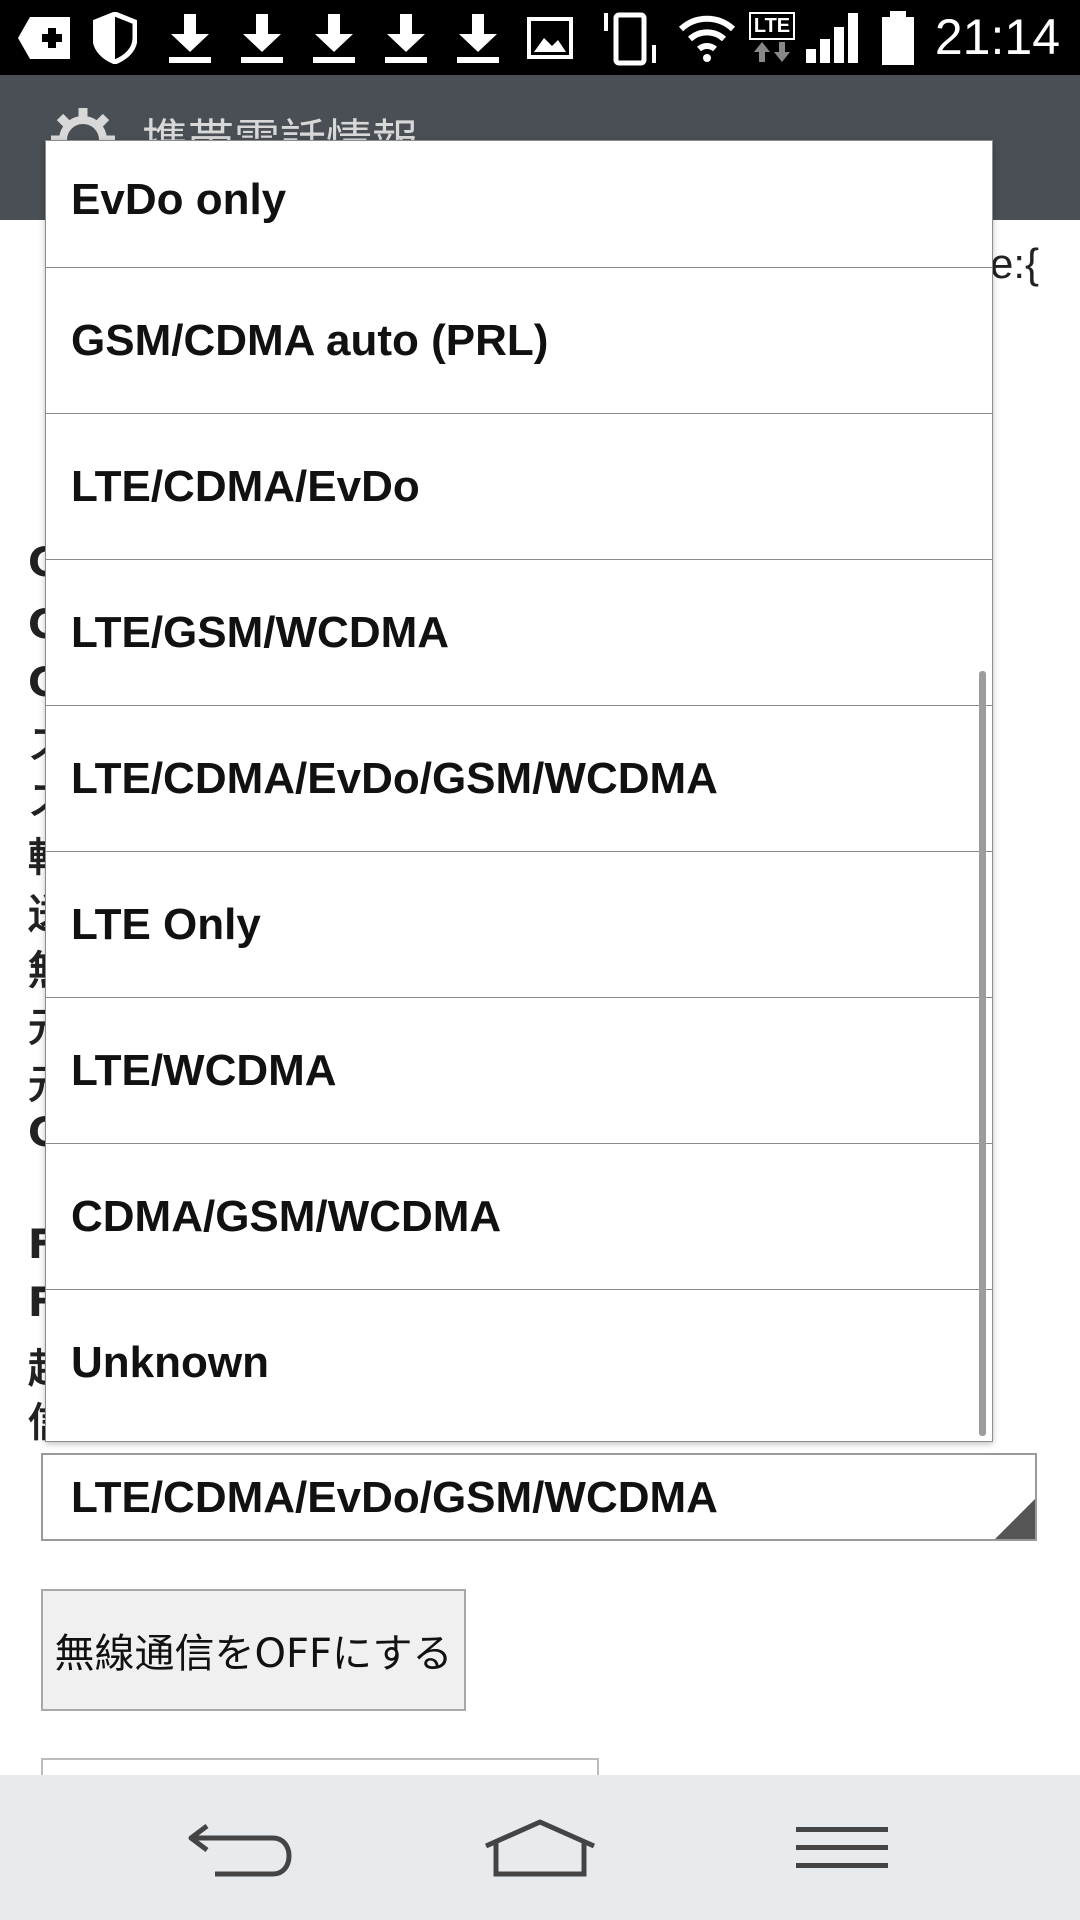 This screenshot has height=1920, width=1080. What do you see at coordinates (772, 25) in the screenshot?
I see `lte-label: LTE` at bounding box center [772, 25].